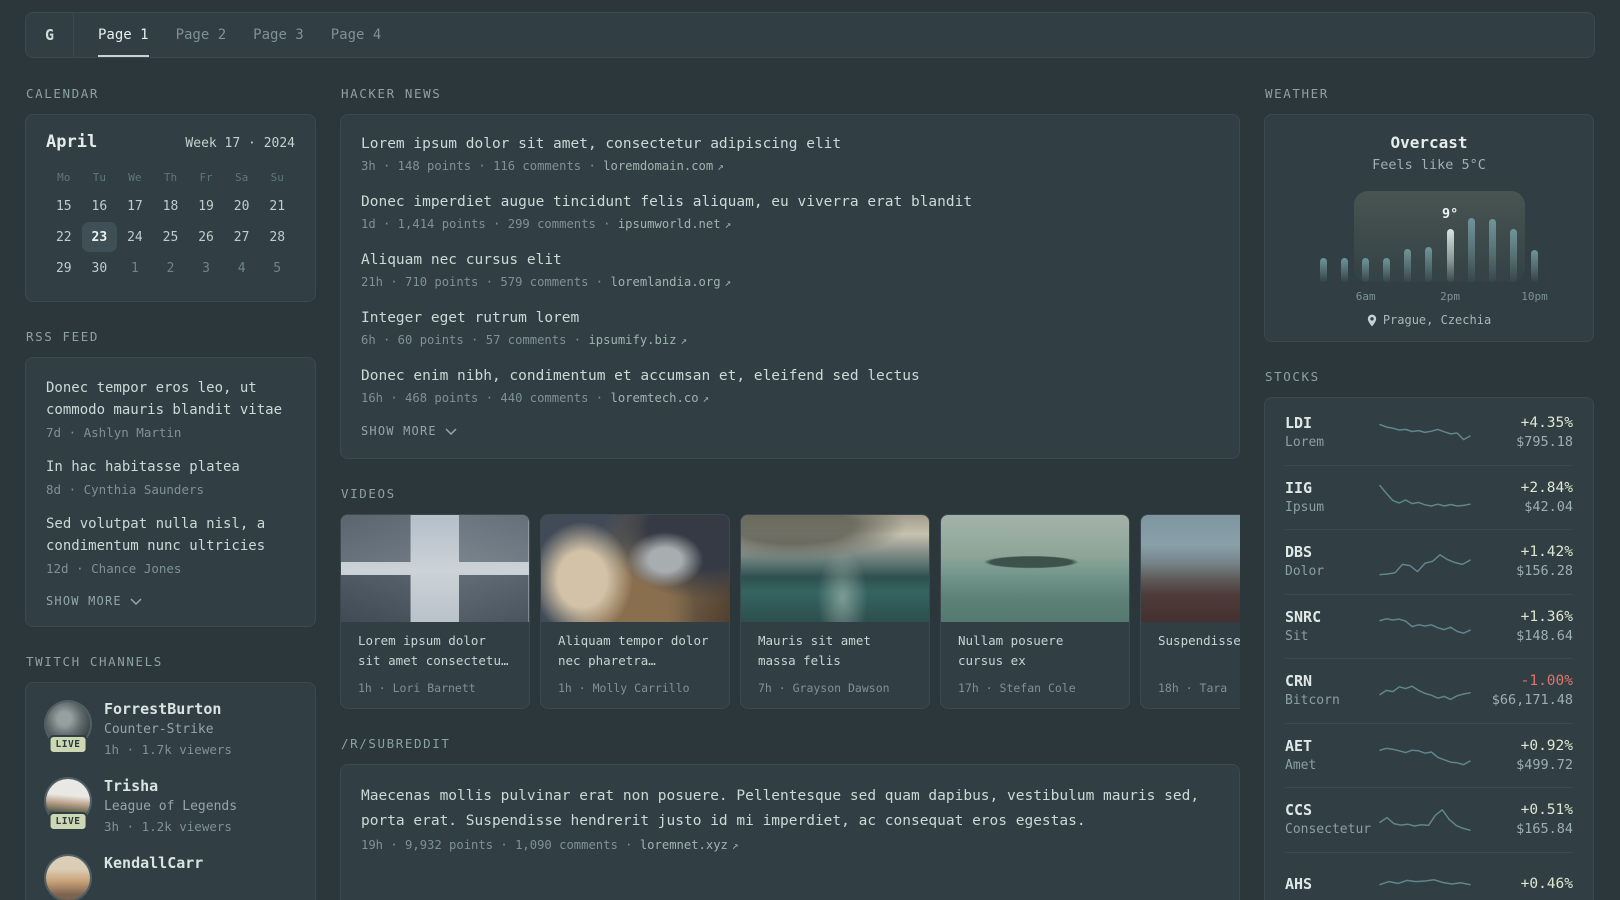 The image size is (1620, 900). What do you see at coordinates (1366, 280) in the screenshot?
I see `weather-bar: 6am` at bounding box center [1366, 280].